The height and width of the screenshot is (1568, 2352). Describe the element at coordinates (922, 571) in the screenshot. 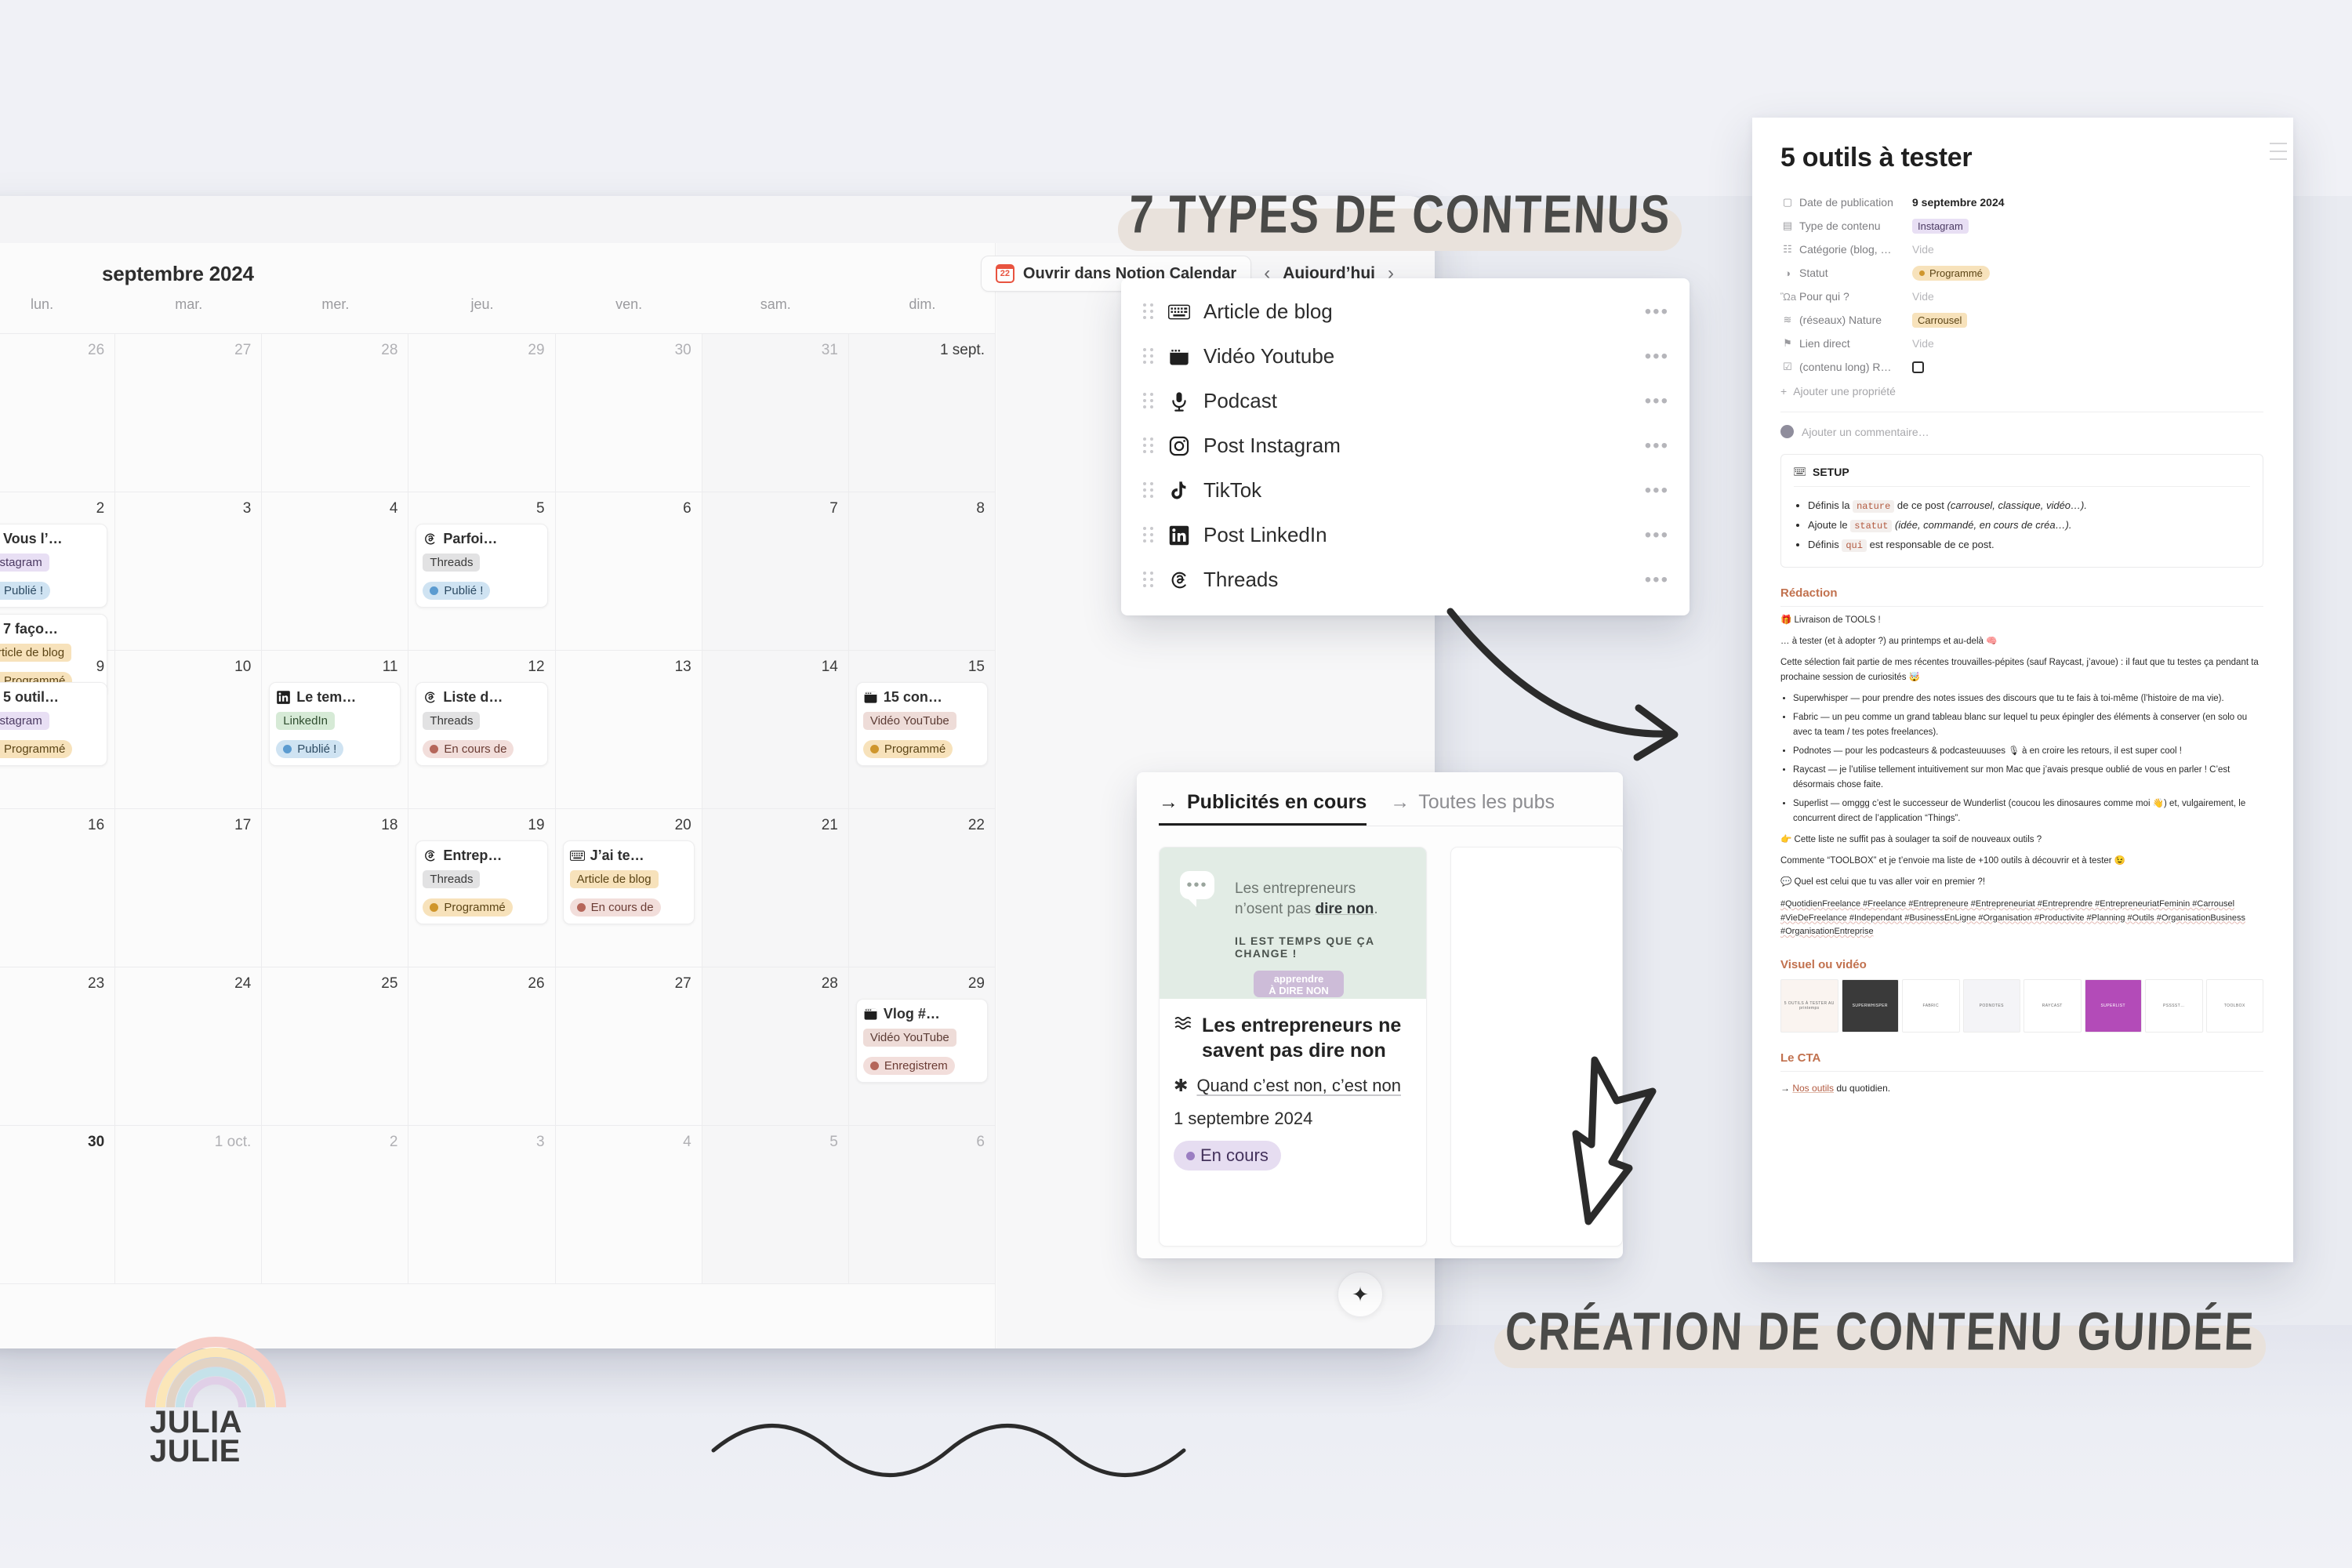

I see `calendar-day-cell: 8` at that location.